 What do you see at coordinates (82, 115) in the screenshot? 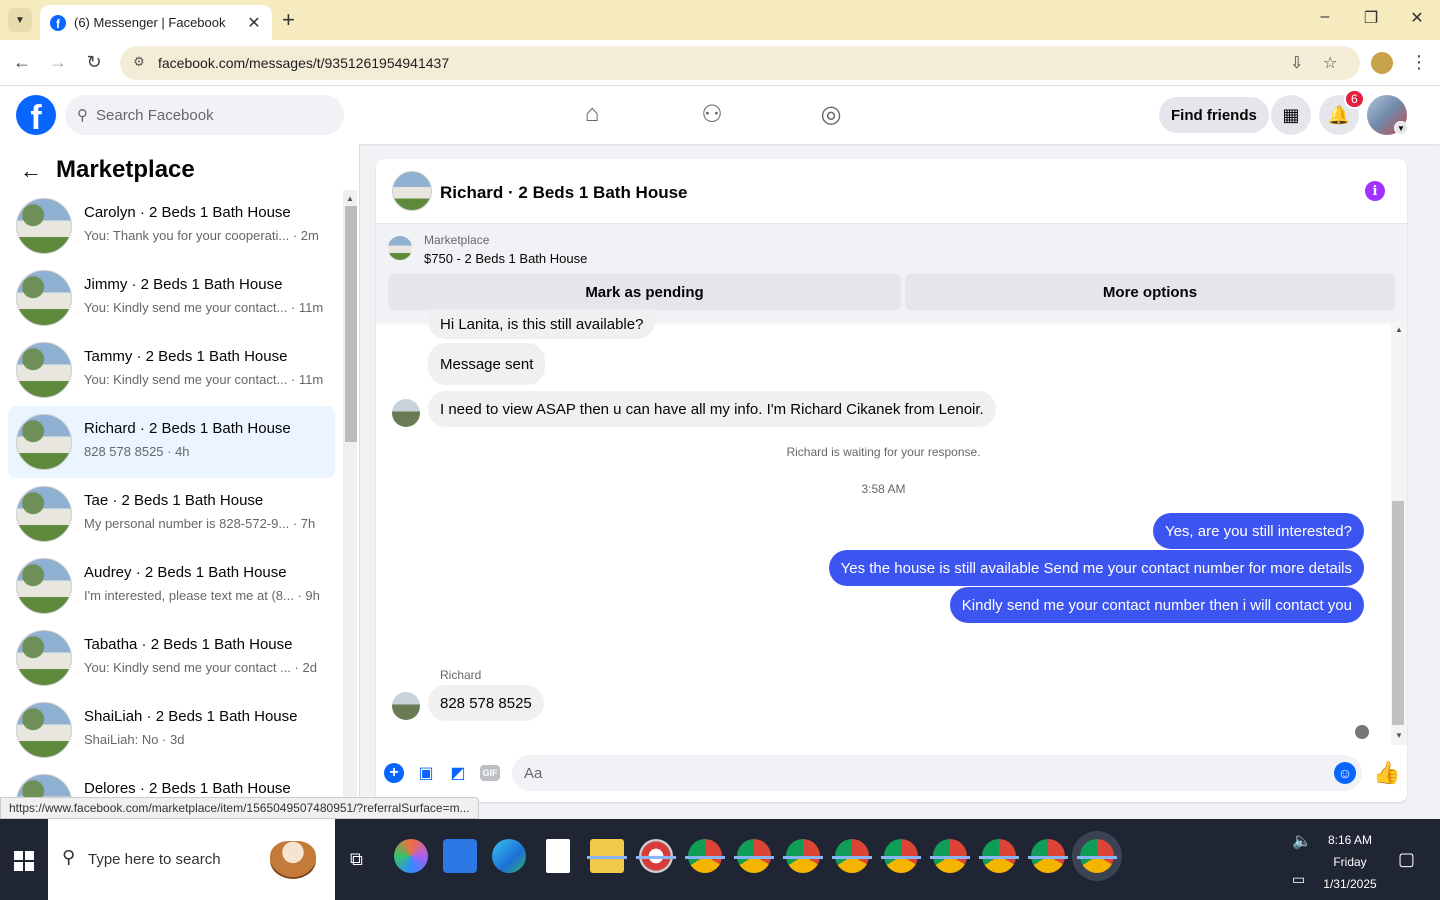
I see `search-icon: ⚲` at bounding box center [82, 115].